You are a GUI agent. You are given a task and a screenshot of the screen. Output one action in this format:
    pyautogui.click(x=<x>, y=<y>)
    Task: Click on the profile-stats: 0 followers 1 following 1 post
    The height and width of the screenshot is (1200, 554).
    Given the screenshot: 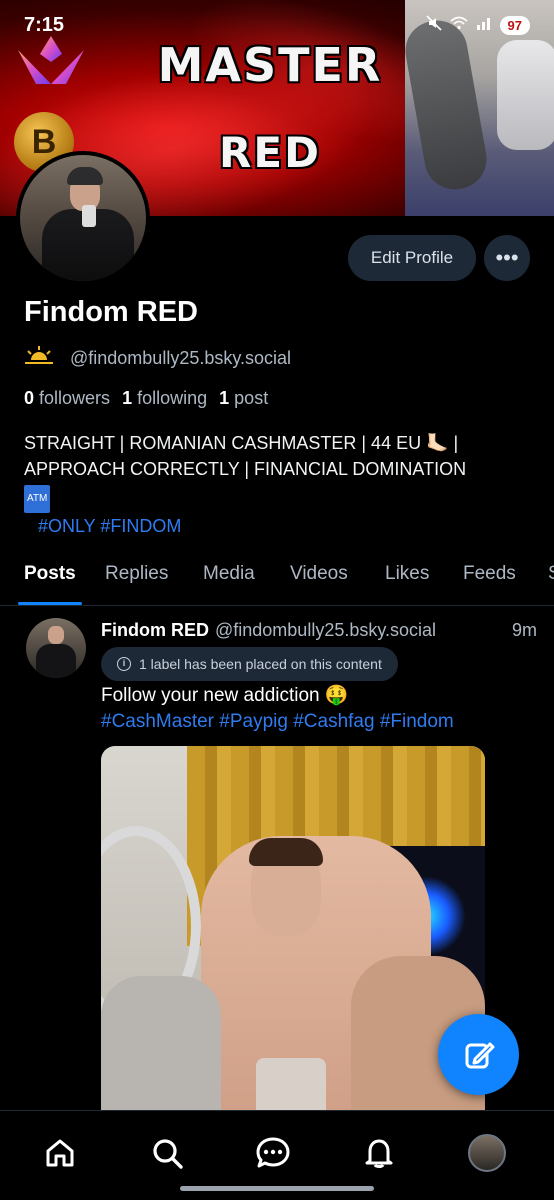 What is the action you would take?
    pyautogui.click(x=146, y=398)
    